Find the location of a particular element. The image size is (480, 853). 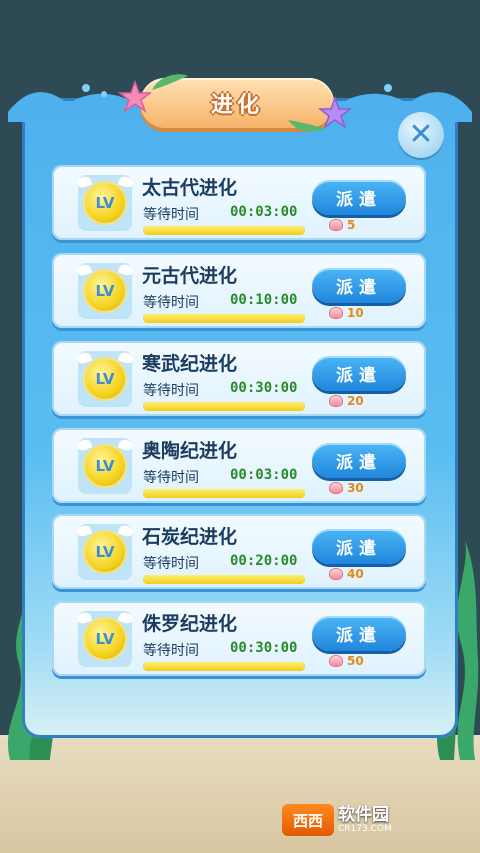

cost: 20 is located at coordinates (347, 401).